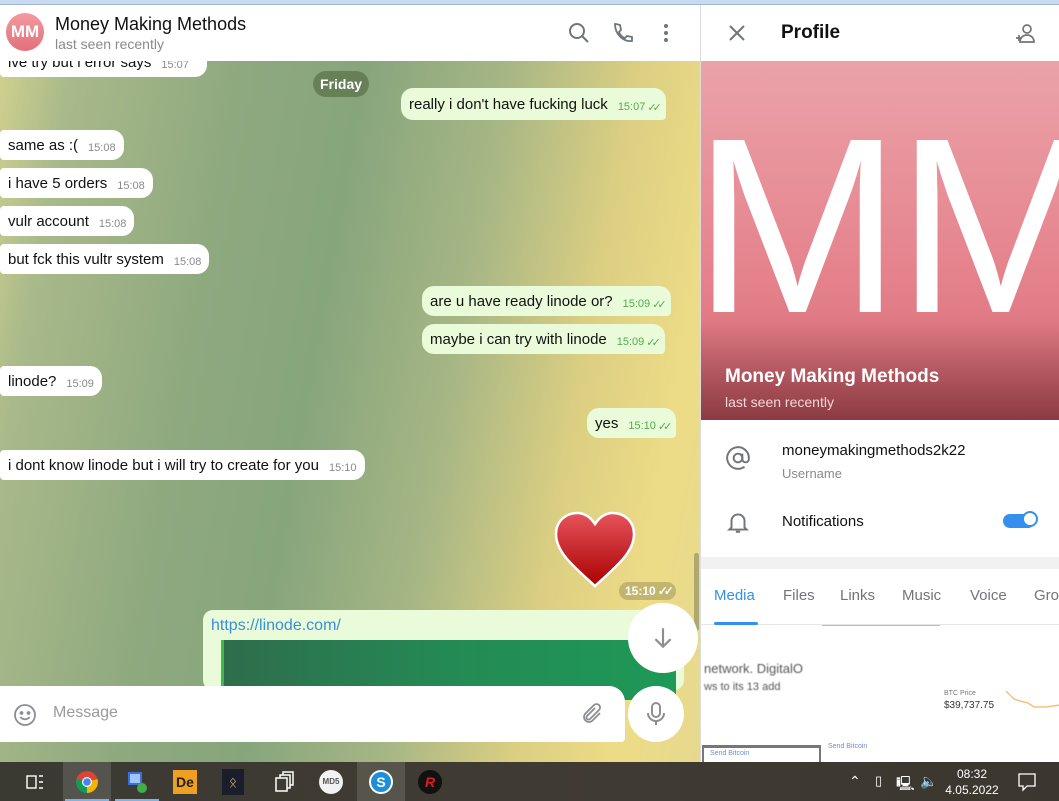 The image size is (1059, 801). What do you see at coordinates (25, 32) in the screenshot?
I see `avatar: MM` at bounding box center [25, 32].